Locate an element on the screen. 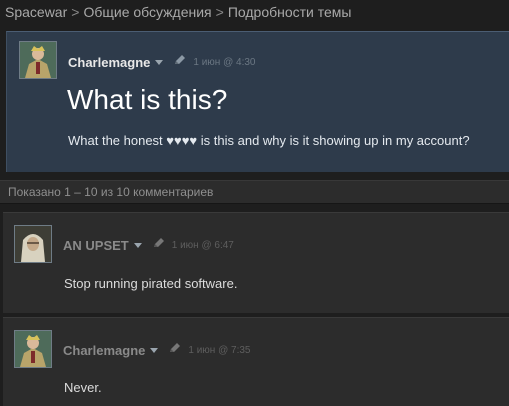 The width and height of the screenshot is (509, 406). comment-date: 1 июн @ 6:47 is located at coordinates (202, 245).